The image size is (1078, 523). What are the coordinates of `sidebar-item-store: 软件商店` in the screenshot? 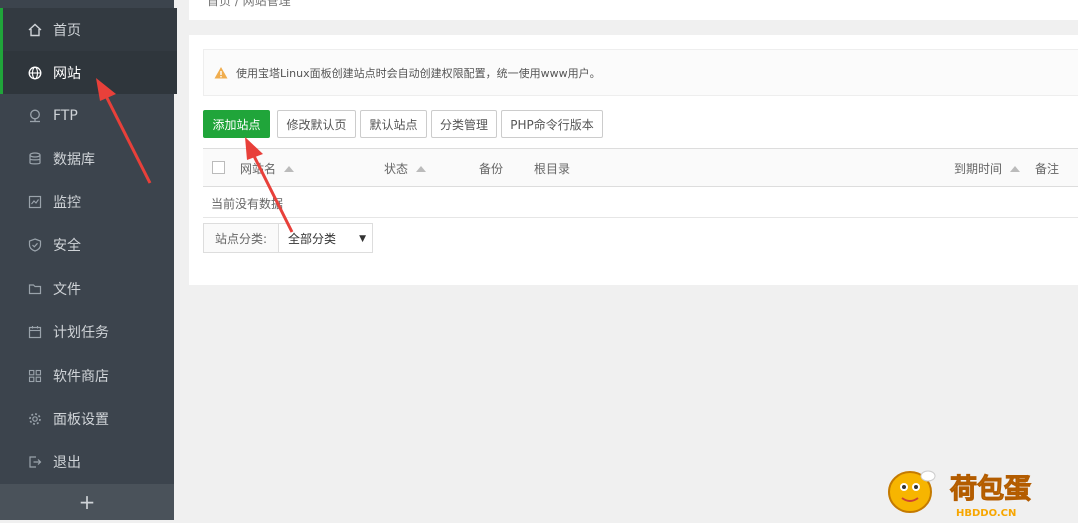 It's located at (87, 375).